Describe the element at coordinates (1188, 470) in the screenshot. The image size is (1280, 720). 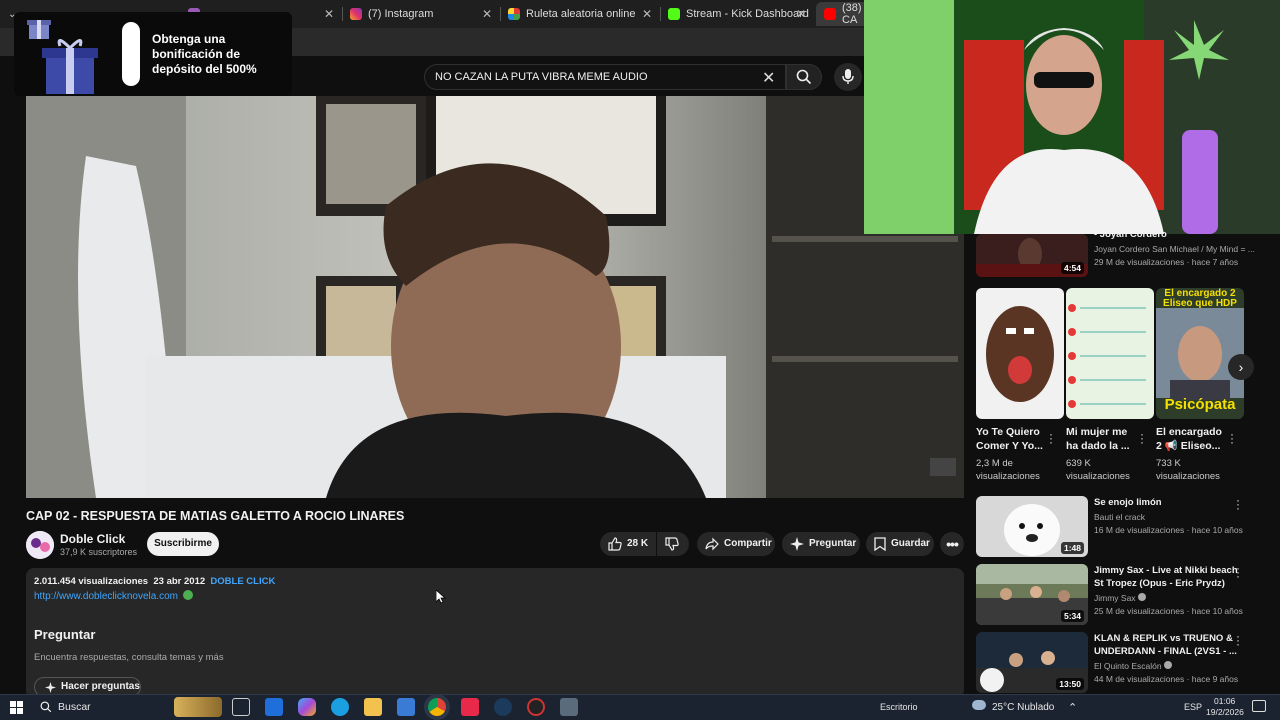
I see `short-views: 733 Kvisualizaciones` at that location.